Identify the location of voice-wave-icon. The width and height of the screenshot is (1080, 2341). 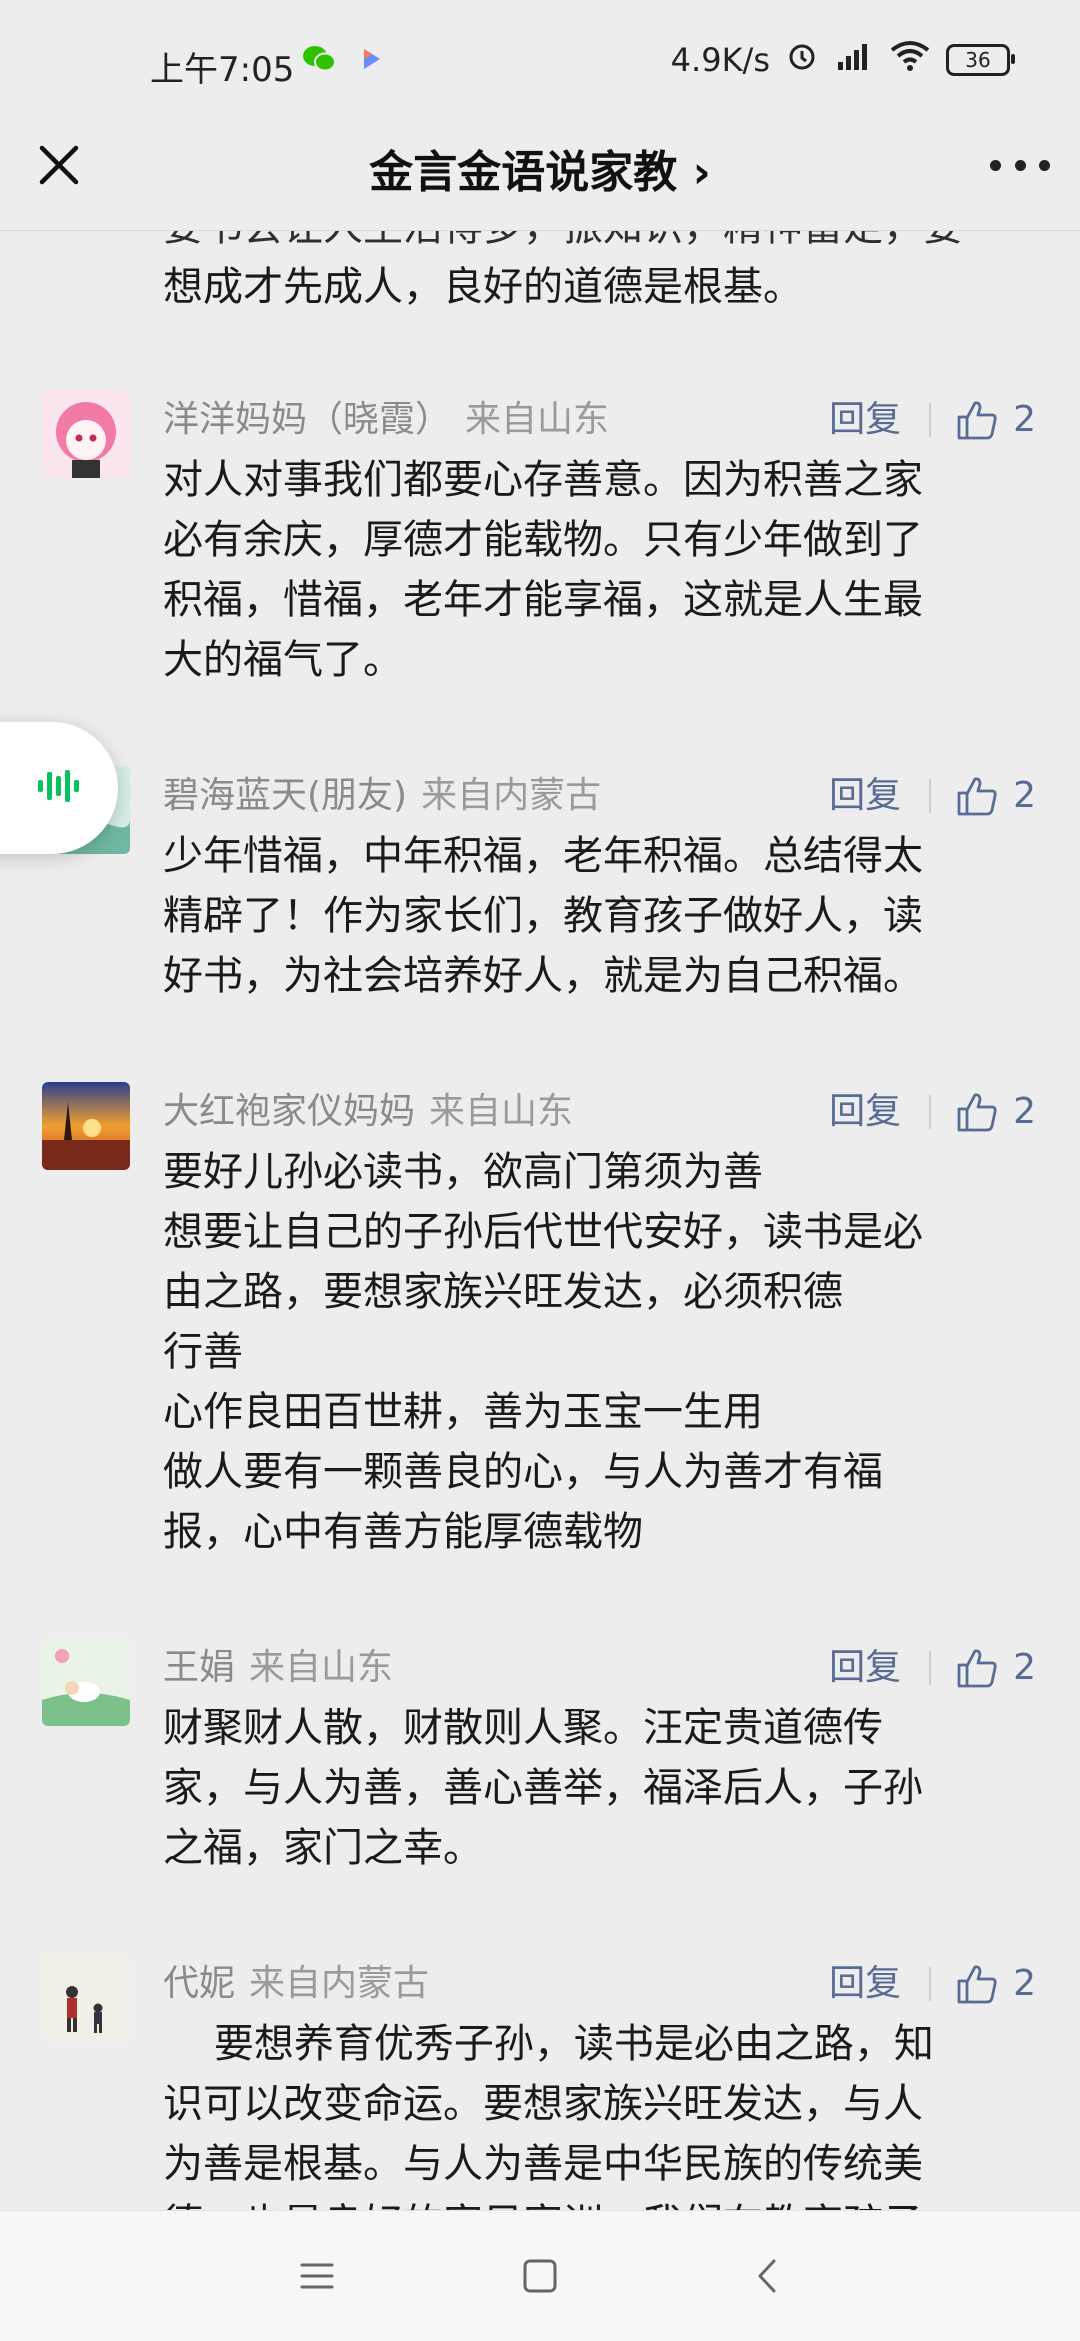
(59, 788).